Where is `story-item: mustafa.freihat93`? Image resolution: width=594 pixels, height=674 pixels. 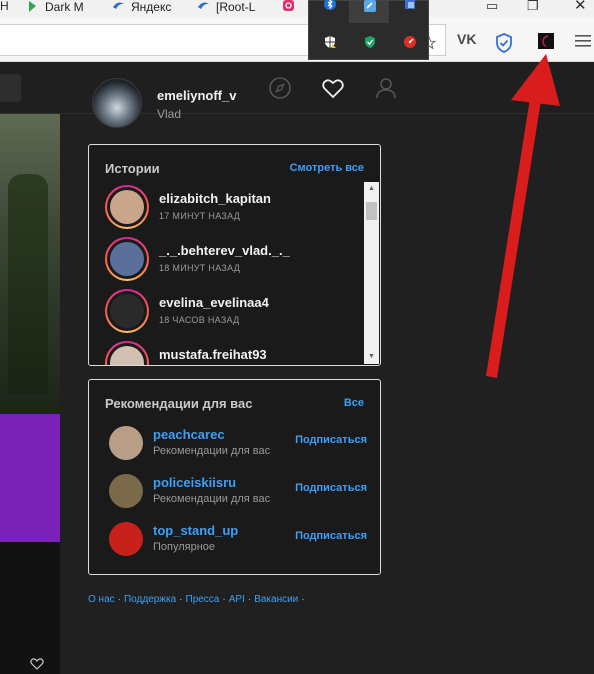
story-item: mustafa.freihat93 is located at coordinates (230, 353).